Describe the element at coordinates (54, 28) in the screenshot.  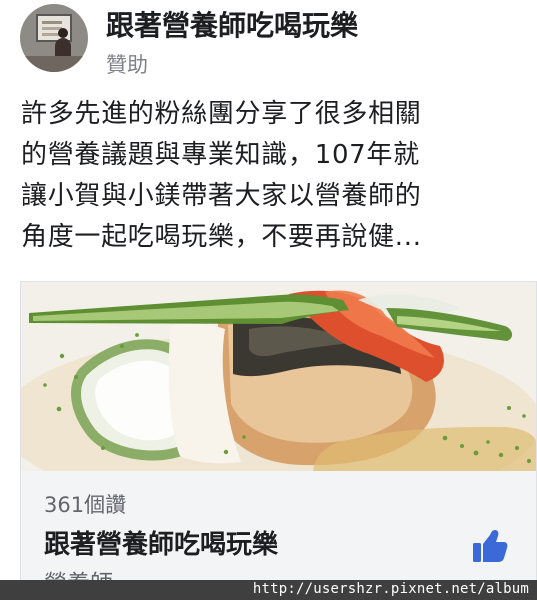
I see `presentation-screen-image` at that location.